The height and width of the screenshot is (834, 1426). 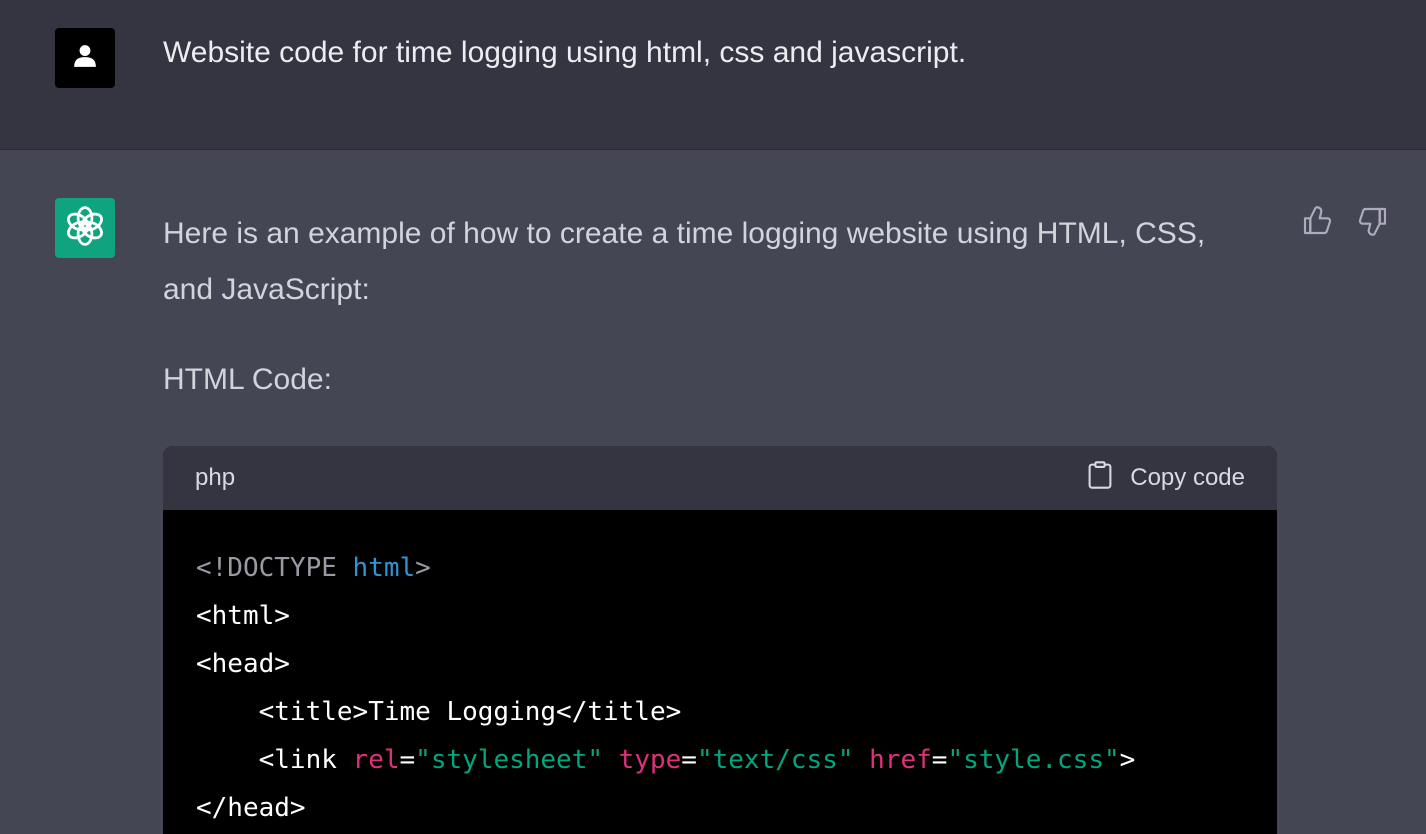 What do you see at coordinates (509, 760) in the screenshot?
I see `code-token: "stylesheet"` at bounding box center [509, 760].